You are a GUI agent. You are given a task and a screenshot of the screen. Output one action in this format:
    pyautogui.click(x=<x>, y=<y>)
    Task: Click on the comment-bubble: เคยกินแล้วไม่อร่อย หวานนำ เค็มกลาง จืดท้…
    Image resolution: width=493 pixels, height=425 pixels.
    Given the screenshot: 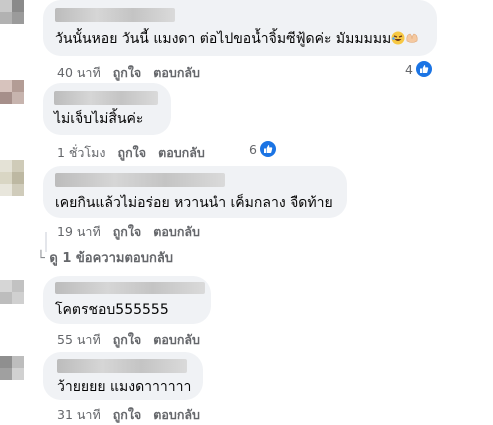 What is the action you would take?
    pyautogui.click(x=195, y=192)
    